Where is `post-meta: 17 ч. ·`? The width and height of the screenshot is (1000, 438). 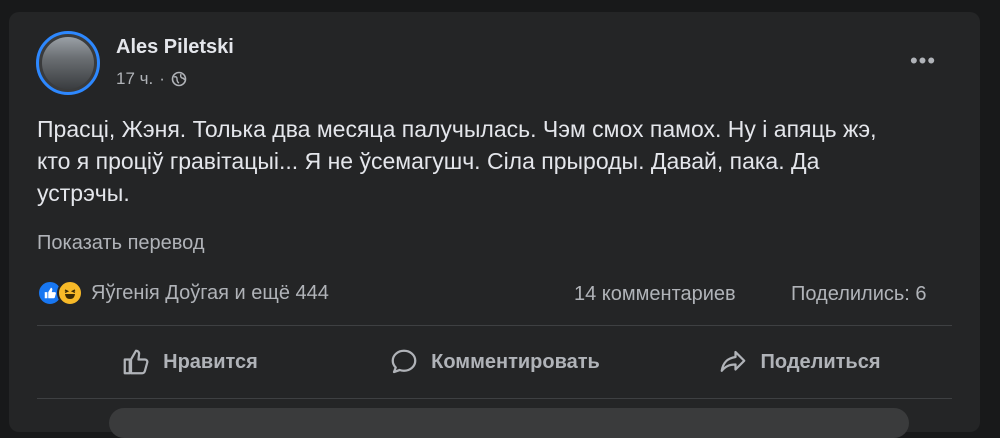
post-meta: 17 ч. · is located at coordinates (151, 79).